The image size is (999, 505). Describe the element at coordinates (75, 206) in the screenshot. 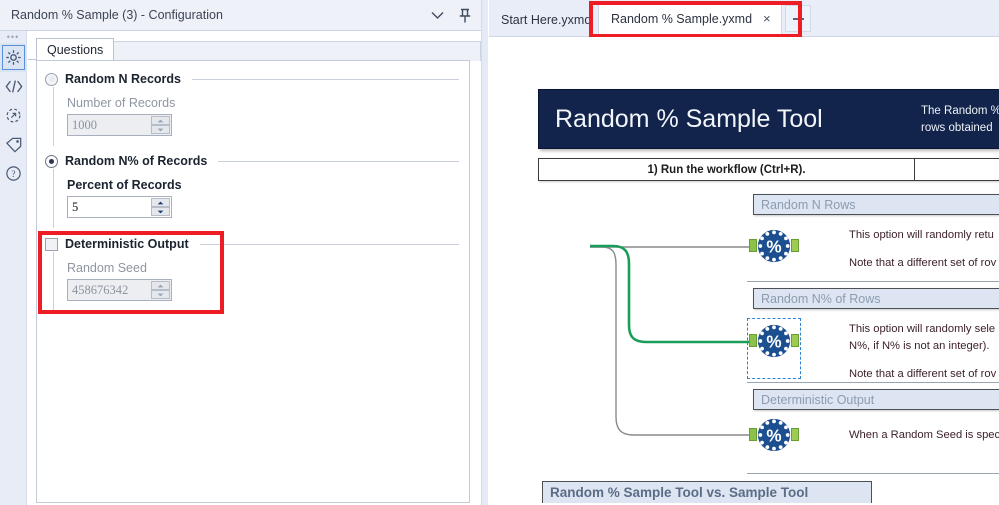

I see `percent-of-records-value: 5` at that location.